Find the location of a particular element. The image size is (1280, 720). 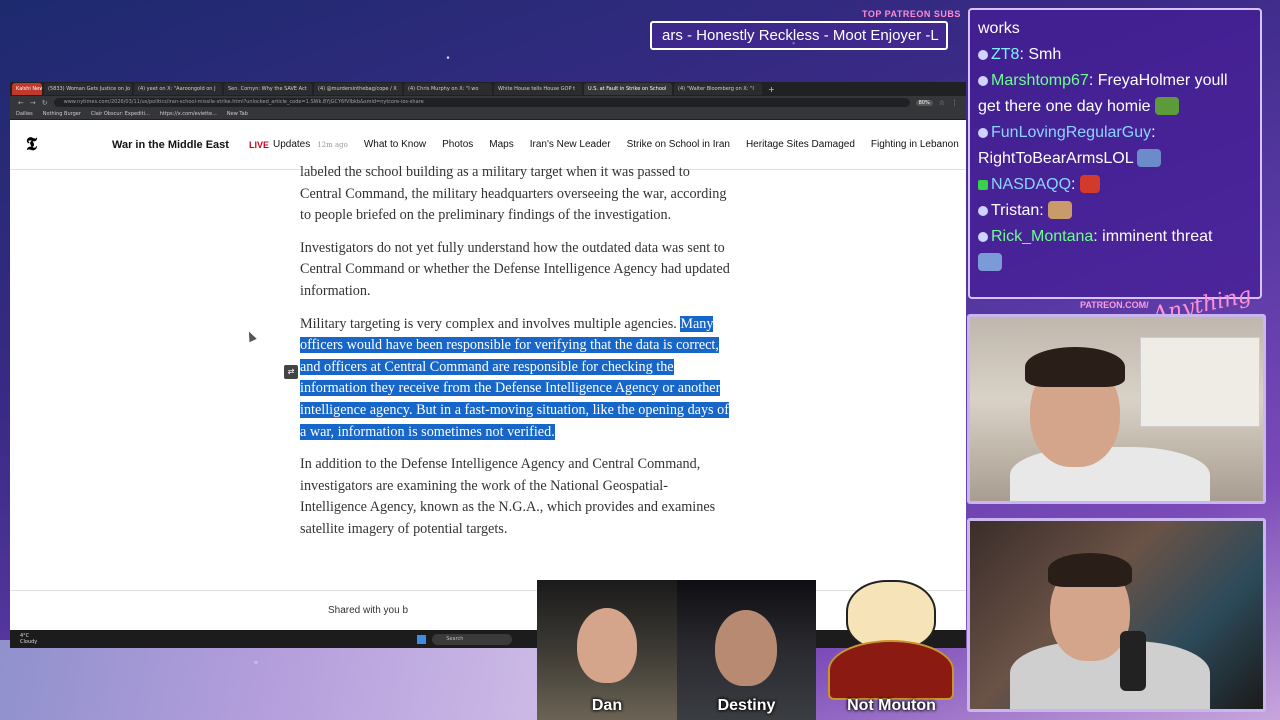

guest-name: Destiny is located at coordinates (746, 705).